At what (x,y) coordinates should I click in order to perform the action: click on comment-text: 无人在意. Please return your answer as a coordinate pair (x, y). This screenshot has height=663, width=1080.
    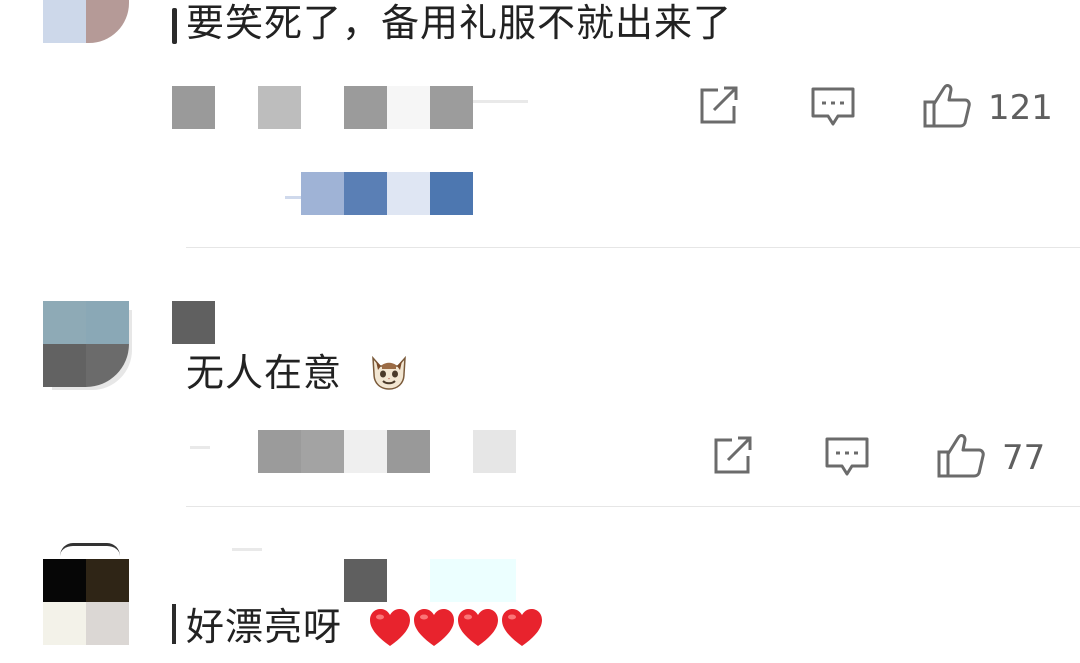
    Looking at the image, I should click on (264, 373).